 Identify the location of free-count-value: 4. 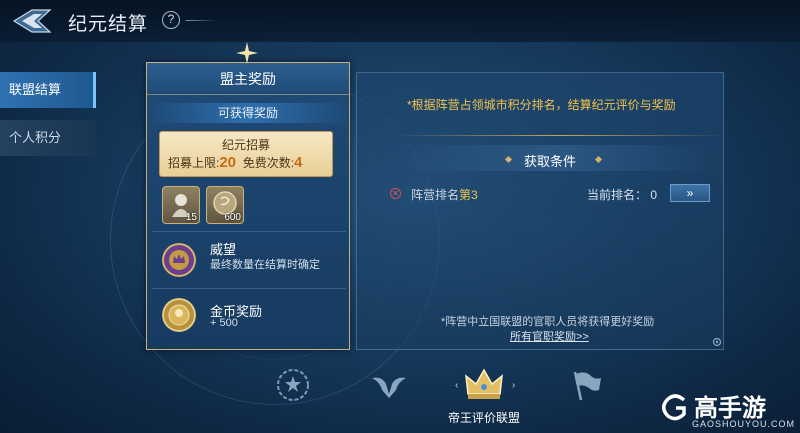
(298, 162).